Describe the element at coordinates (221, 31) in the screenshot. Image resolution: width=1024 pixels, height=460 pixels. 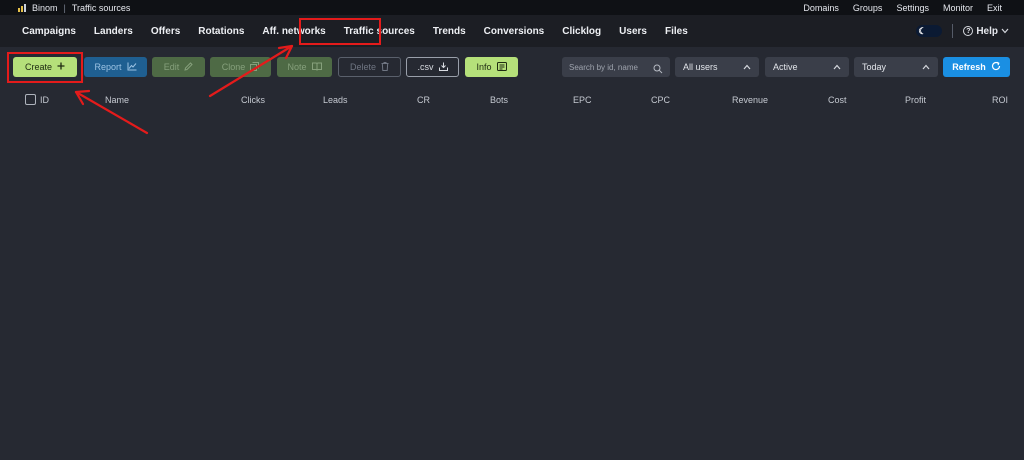
I see `nav-item-rotations: Rotations` at that location.